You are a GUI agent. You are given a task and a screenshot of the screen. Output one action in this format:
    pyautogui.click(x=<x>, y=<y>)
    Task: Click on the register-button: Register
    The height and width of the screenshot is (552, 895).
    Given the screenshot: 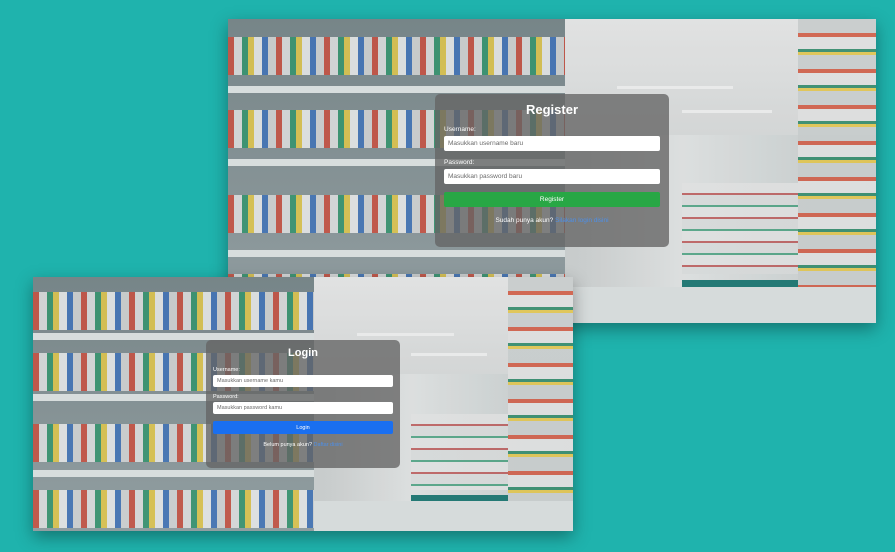 What is the action you would take?
    pyautogui.click(x=552, y=199)
    